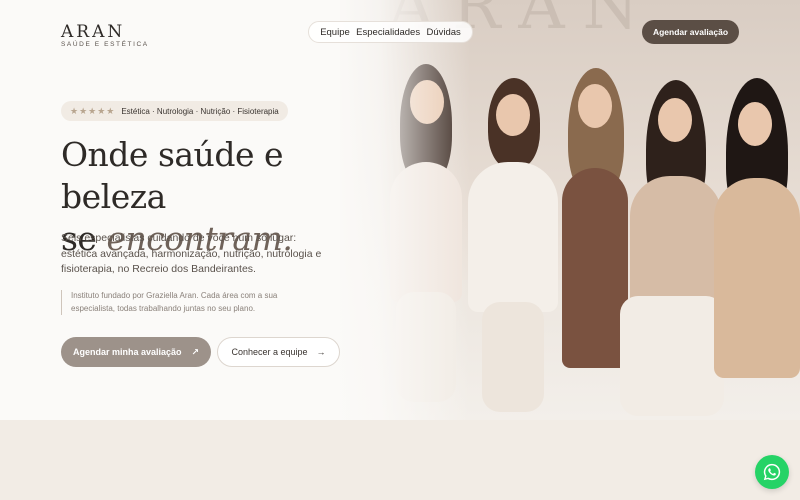 The height and width of the screenshot is (500, 800). Describe the element at coordinates (105, 44) in the screenshot. I see `brand-tagline: SAÚDE E ESTÉTICA` at that location.